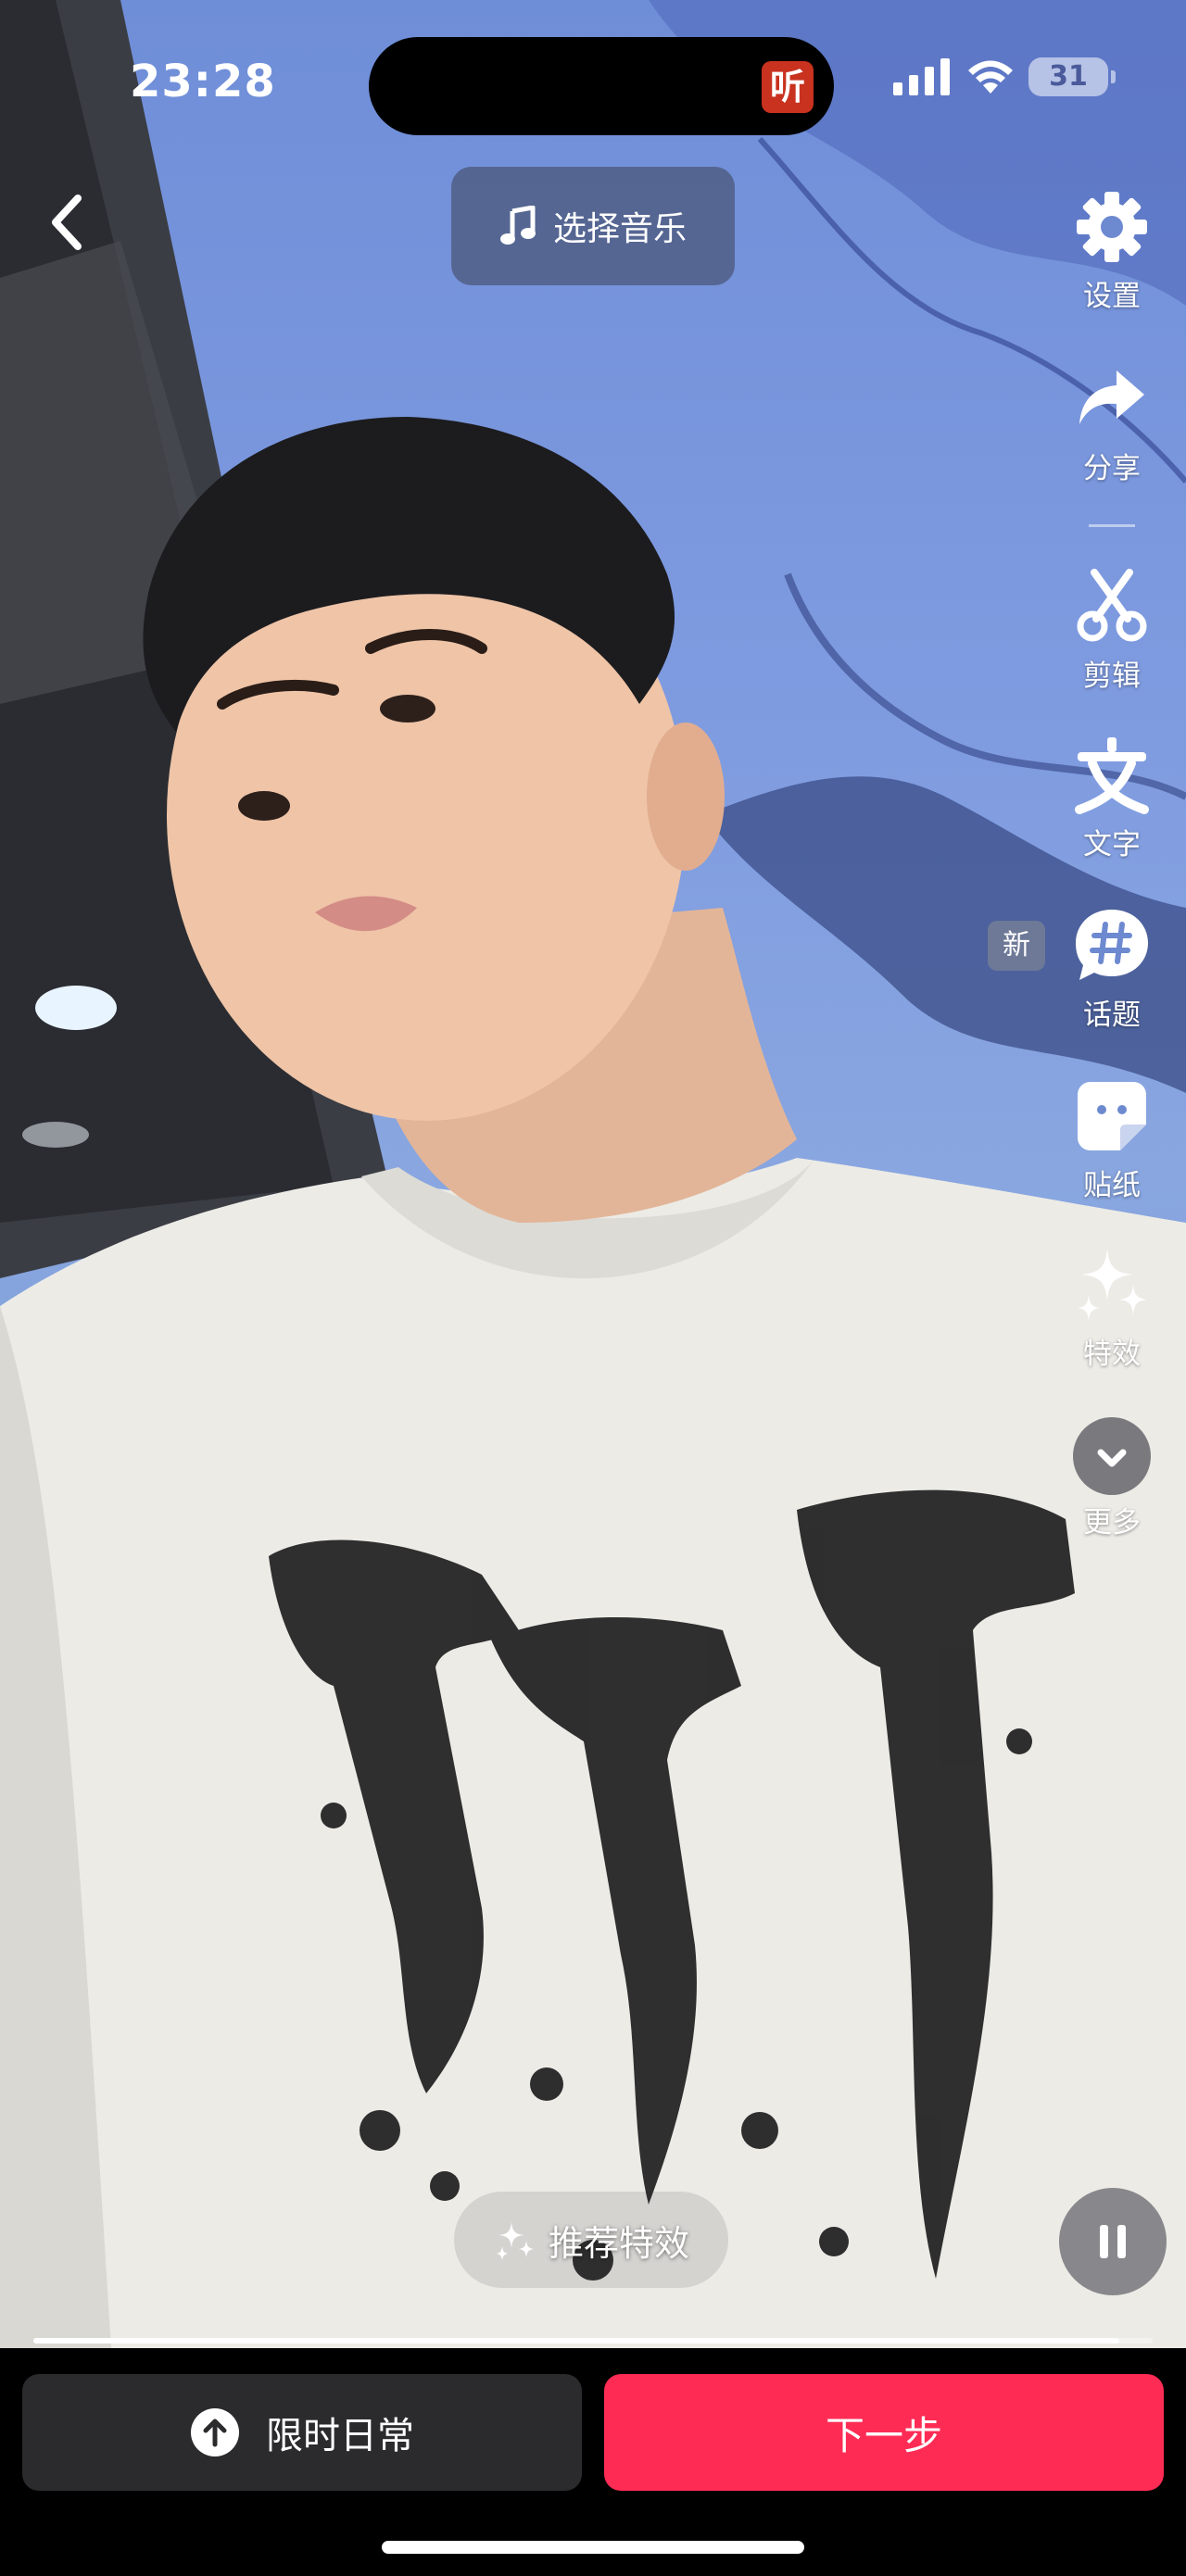  I want to click on pause-button, so click(1113, 2241).